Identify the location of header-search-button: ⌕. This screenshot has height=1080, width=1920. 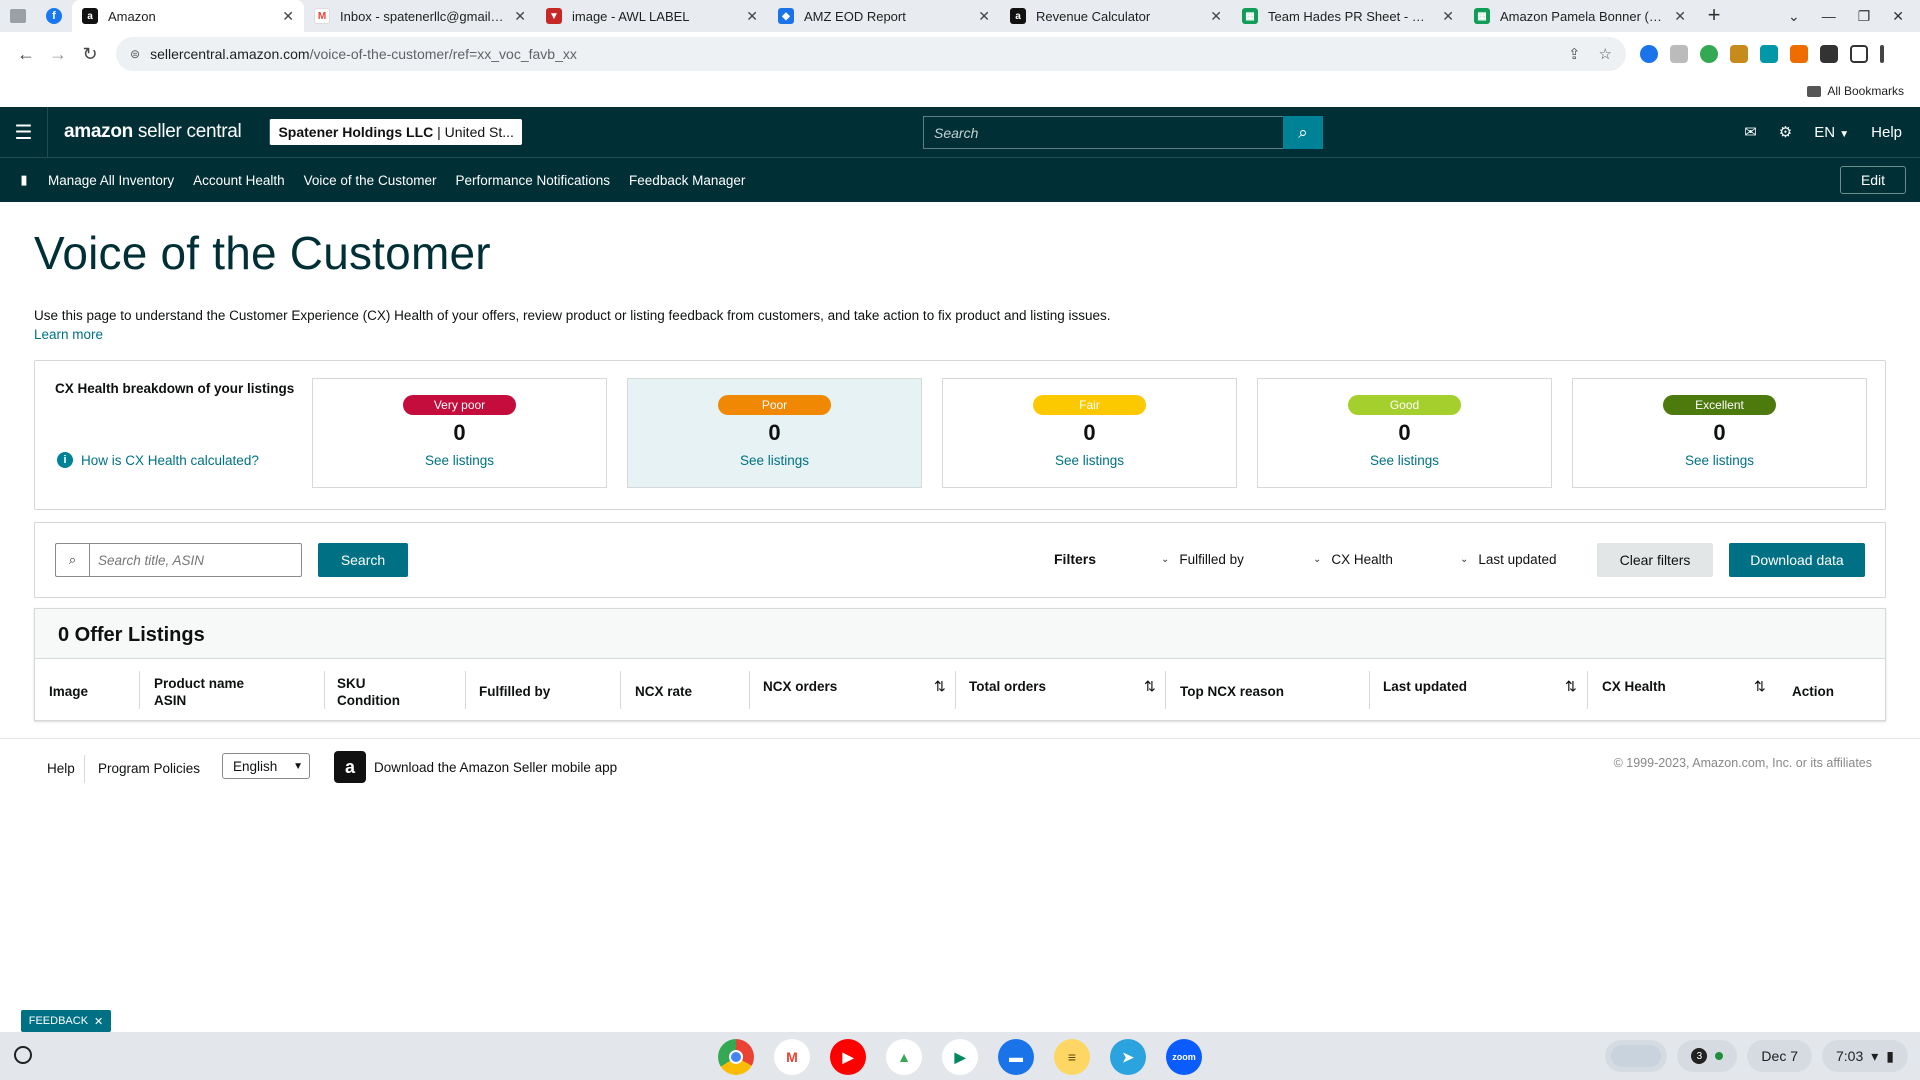
(1303, 132).